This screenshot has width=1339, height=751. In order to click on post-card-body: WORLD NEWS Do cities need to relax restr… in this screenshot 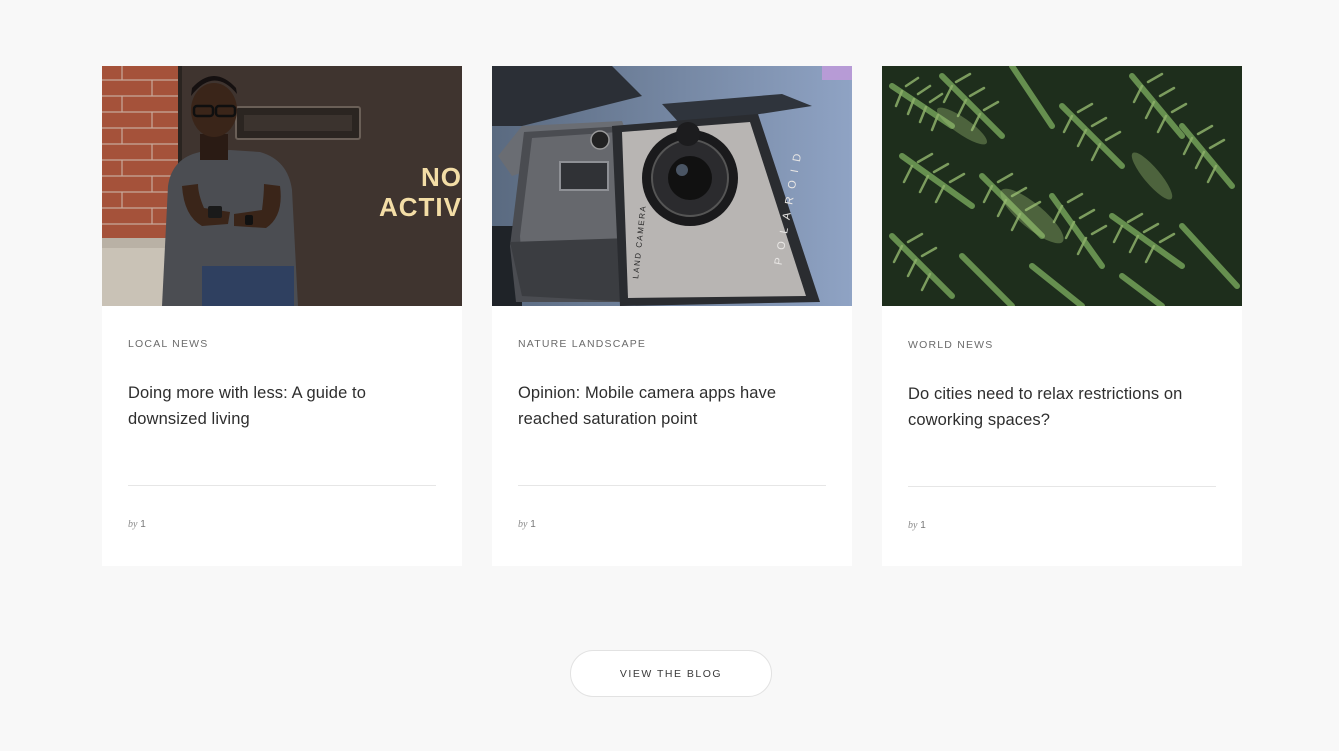, I will do `click(1062, 436)`.